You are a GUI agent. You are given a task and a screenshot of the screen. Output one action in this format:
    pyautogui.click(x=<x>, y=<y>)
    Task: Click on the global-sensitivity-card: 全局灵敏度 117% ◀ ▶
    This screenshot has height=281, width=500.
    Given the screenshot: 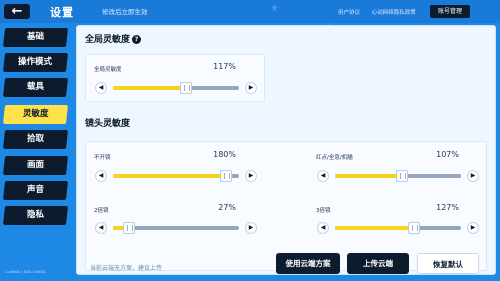 What is the action you would take?
    pyautogui.click(x=175, y=78)
    